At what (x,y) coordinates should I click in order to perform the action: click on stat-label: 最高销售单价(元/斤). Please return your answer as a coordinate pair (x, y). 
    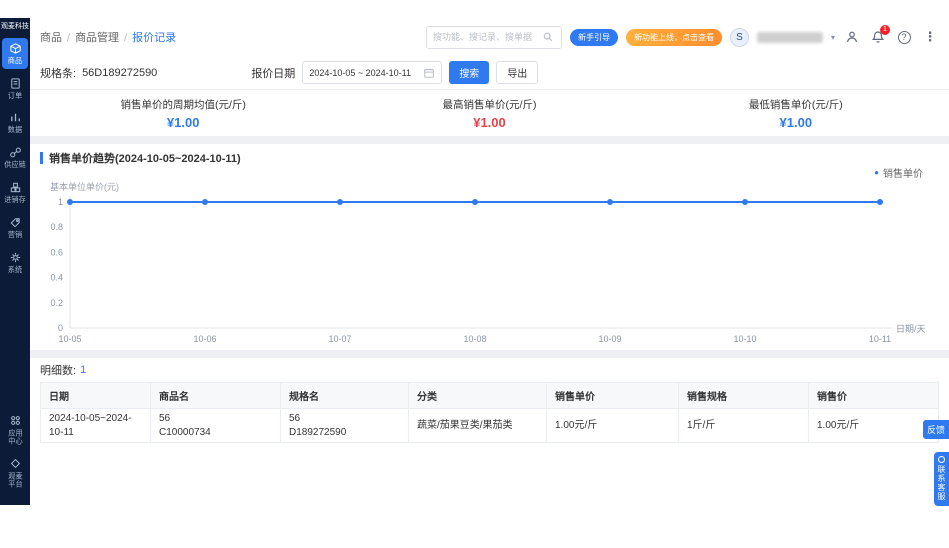
    Looking at the image, I should click on (489, 104).